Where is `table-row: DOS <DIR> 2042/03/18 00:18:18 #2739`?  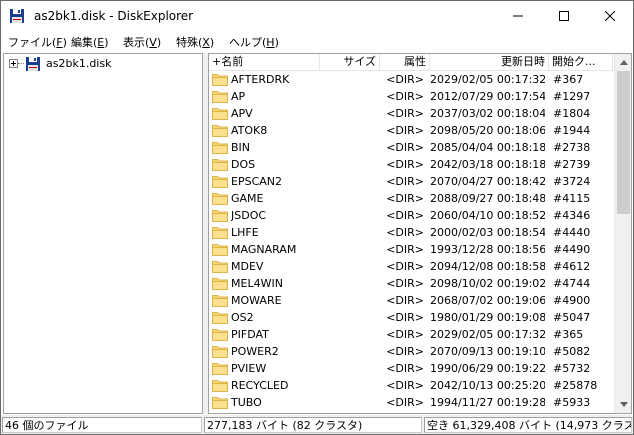
table-row: DOS <DIR> 2042/03/18 00:18:18 #2739 is located at coordinates (411, 164).